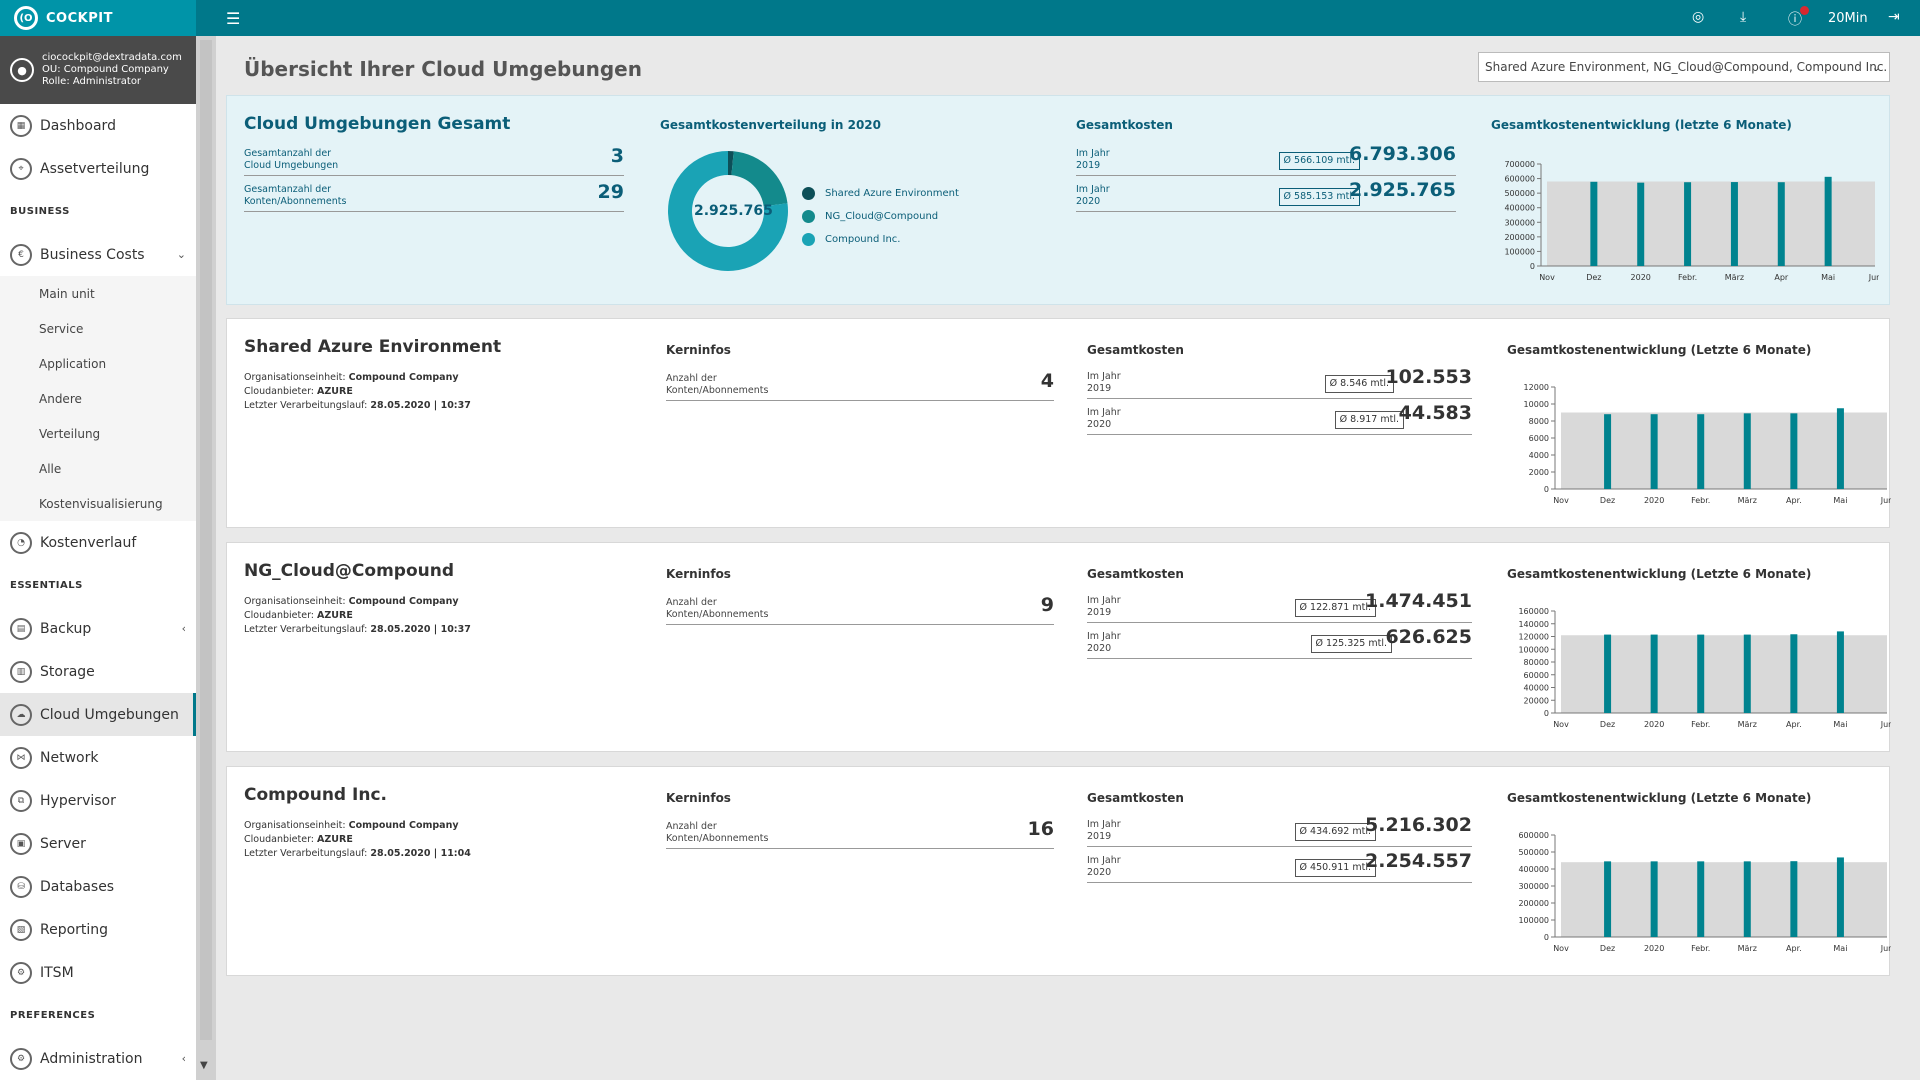  Describe the element at coordinates (1734, 277) in the screenshot. I see `chart-x-tick-label: März` at that location.